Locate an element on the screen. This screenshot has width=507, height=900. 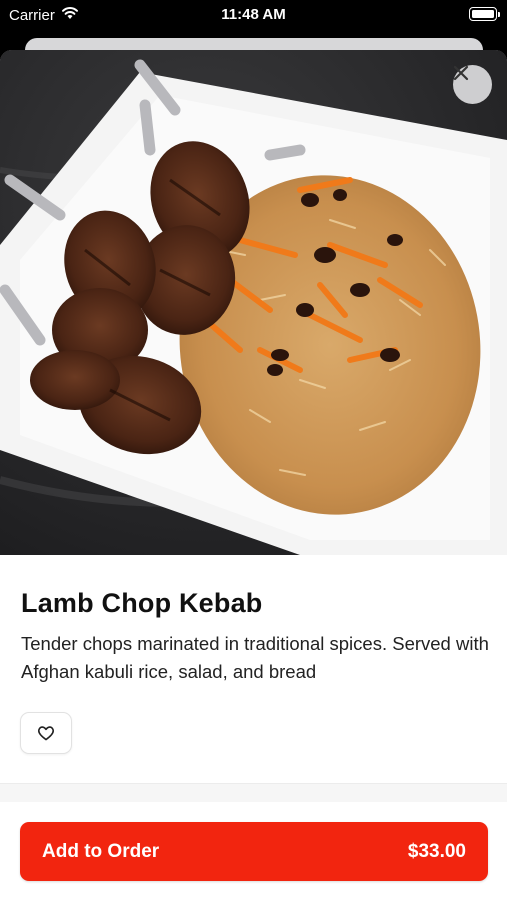
add-to-order-button: Add to Order $33.00 is located at coordinates (254, 851).